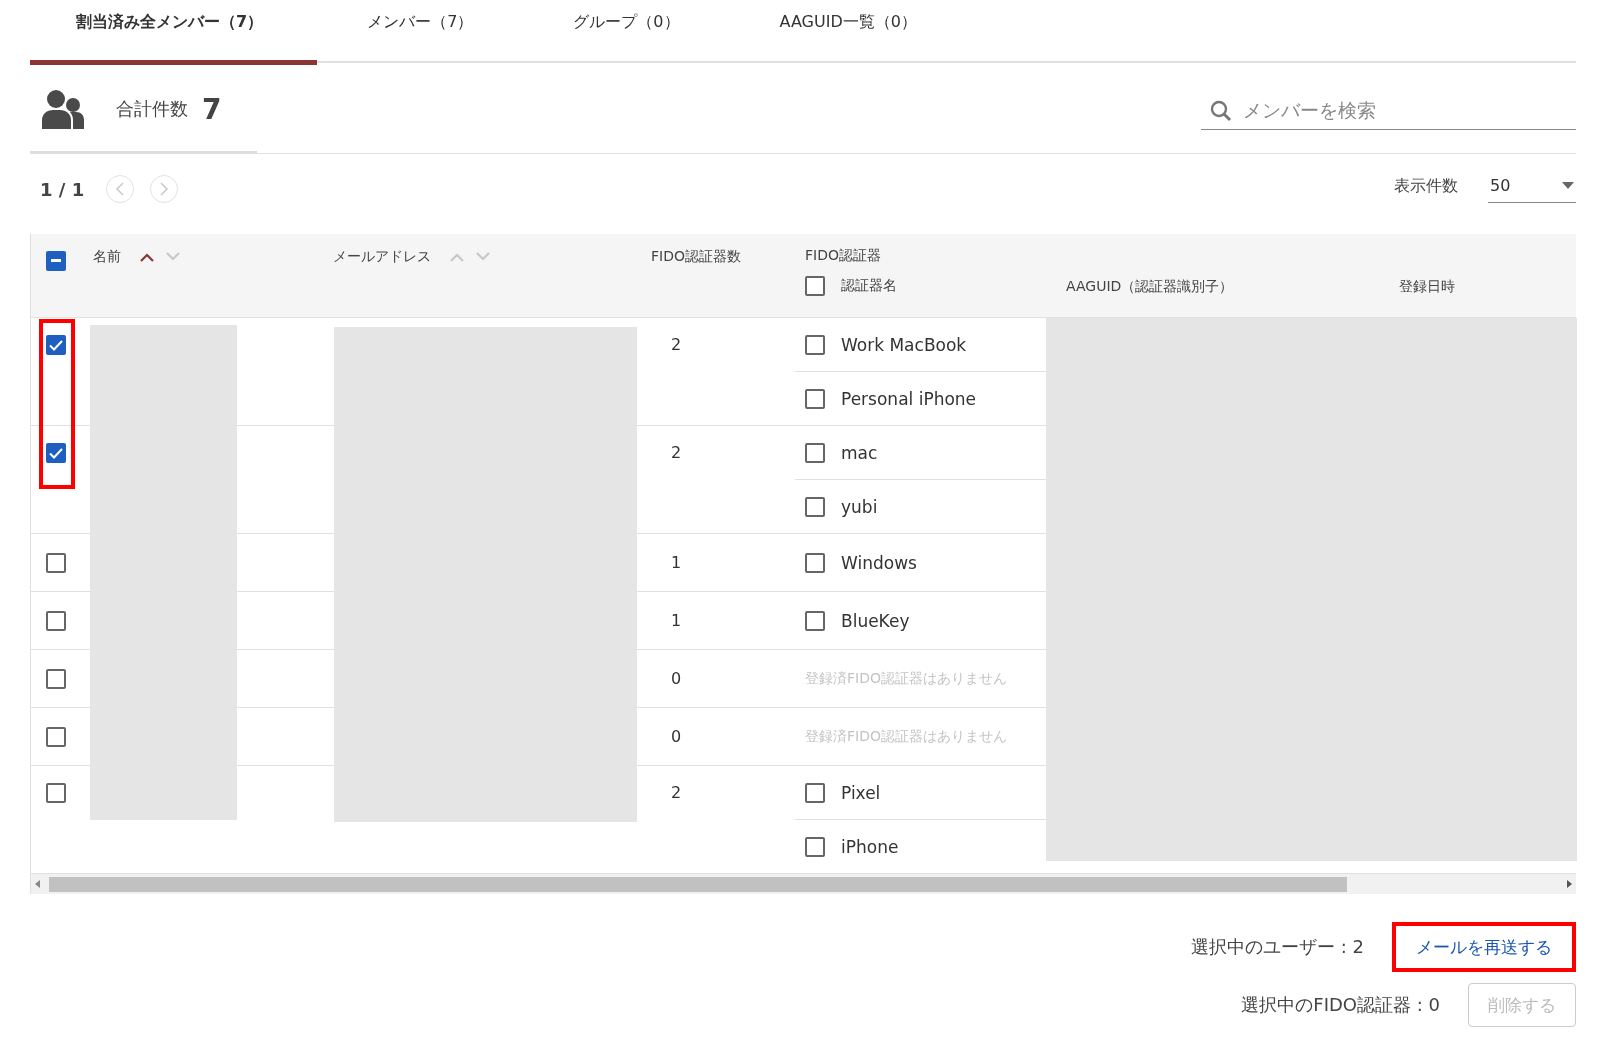 This screenshot has width=1616, height=1037. Describe the element at coordinates (815, 286) in the screenshot. I see `select-all-authenticators-checkbox` at that location.